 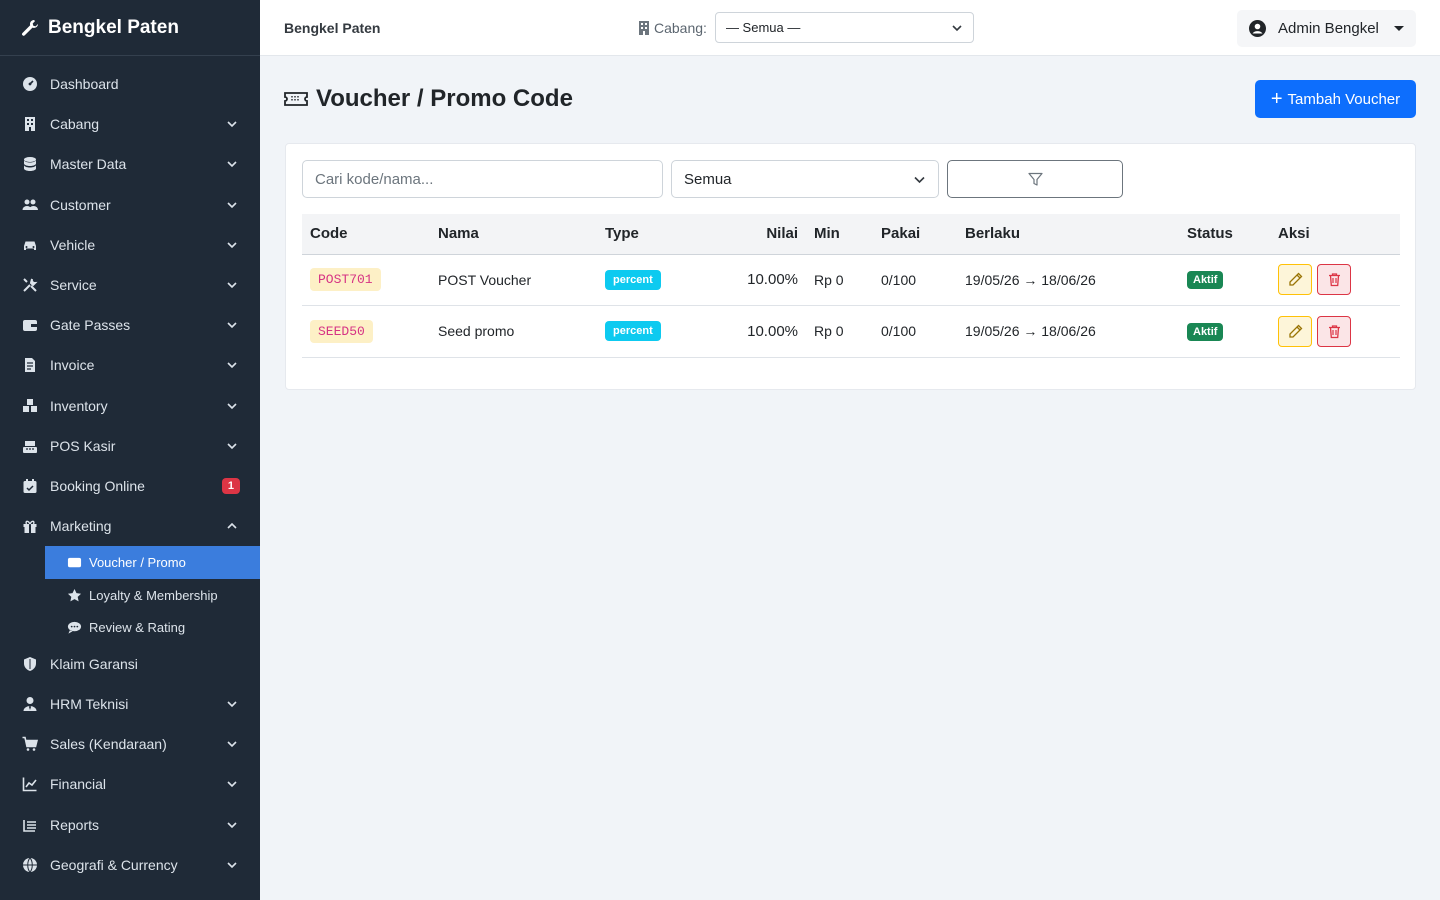 I want to click on database-icon, so click(x=30, y=164).